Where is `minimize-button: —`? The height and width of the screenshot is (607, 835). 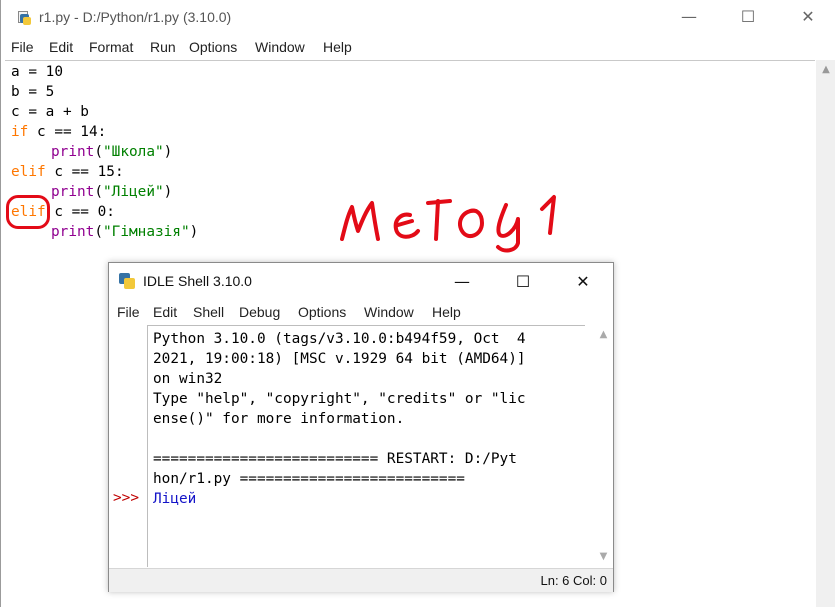 minimize-button: — is located at coordinates (689, 16).